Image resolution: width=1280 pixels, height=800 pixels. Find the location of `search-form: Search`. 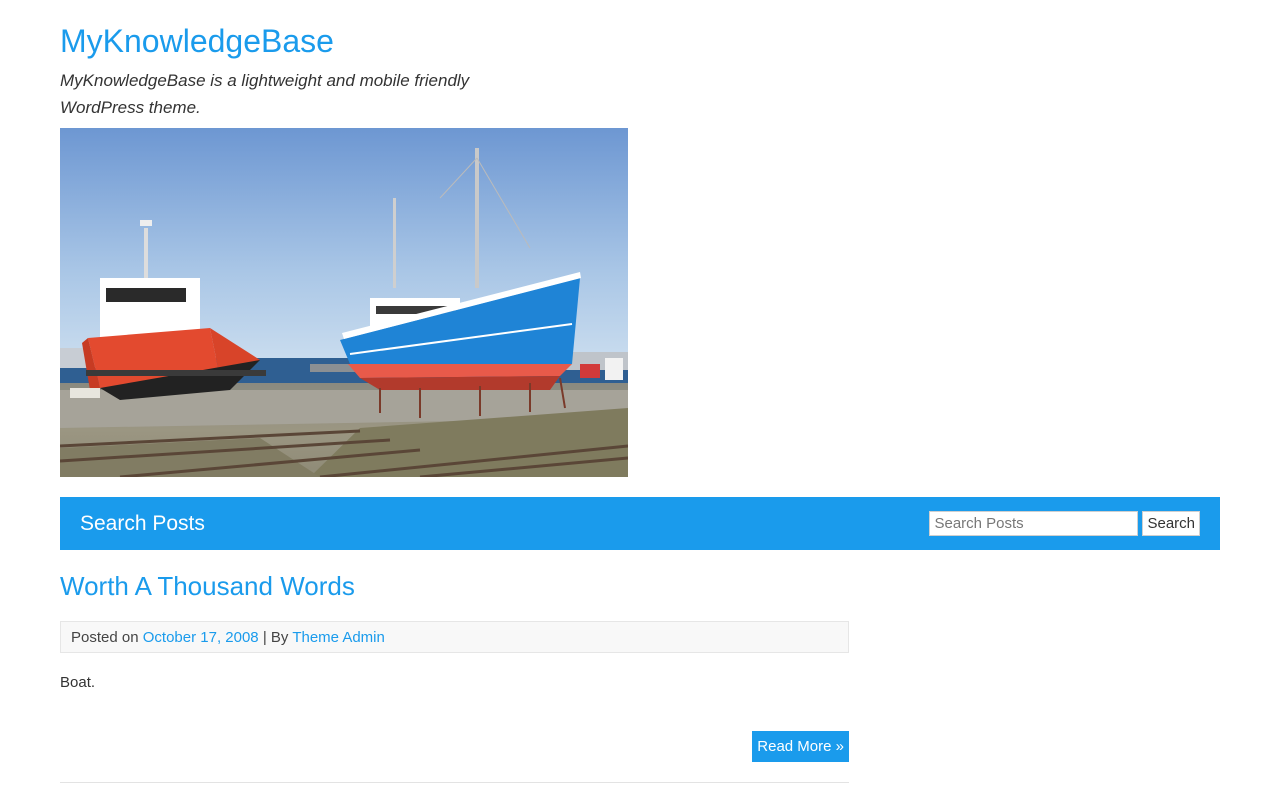

search-form: Search is located at coordinates (1064, 523).